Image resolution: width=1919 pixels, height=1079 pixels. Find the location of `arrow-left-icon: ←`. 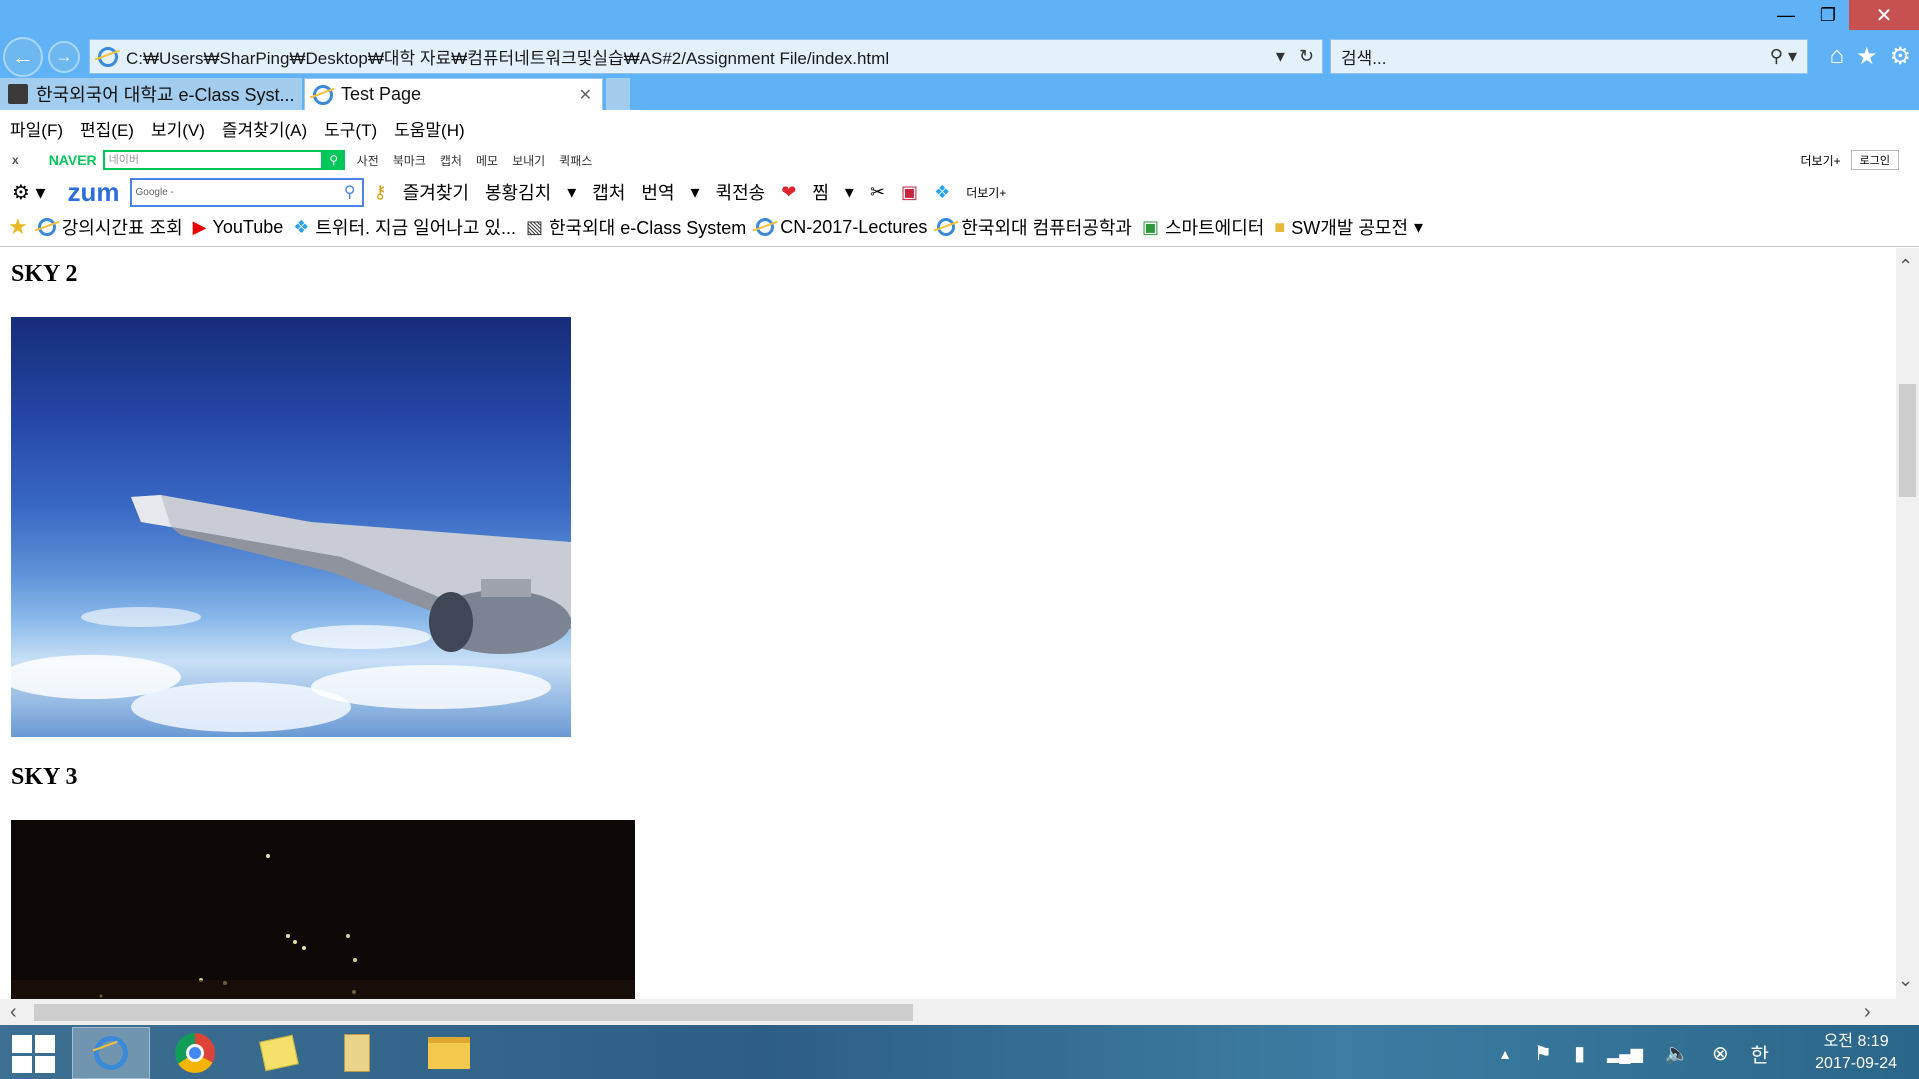

arrow-left-icon: ← is located at coordinates (23, 56).